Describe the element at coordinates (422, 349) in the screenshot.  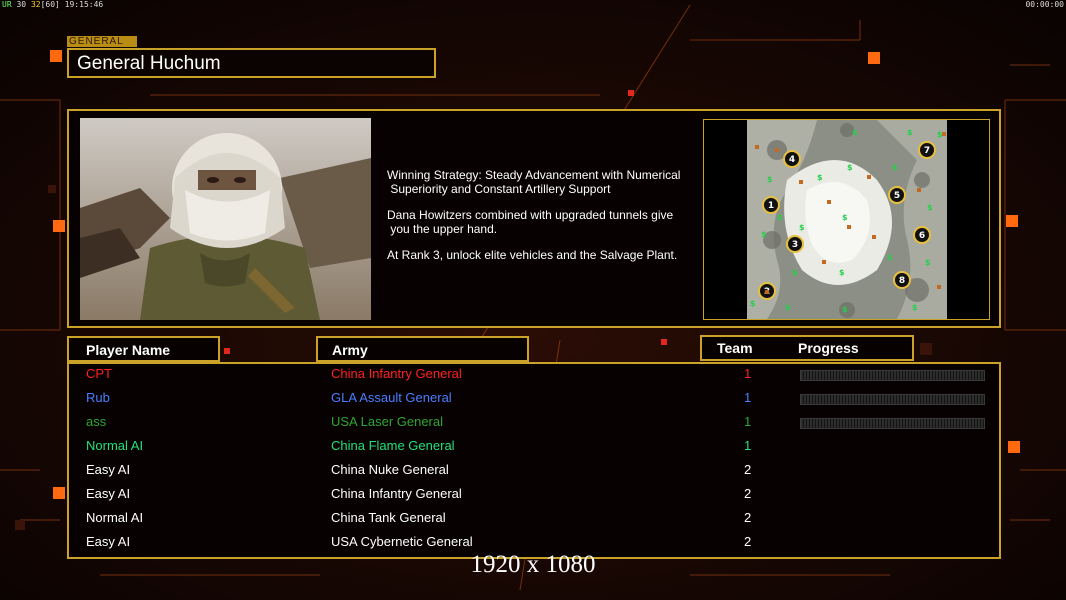
I see `army-header: Army` at that location.